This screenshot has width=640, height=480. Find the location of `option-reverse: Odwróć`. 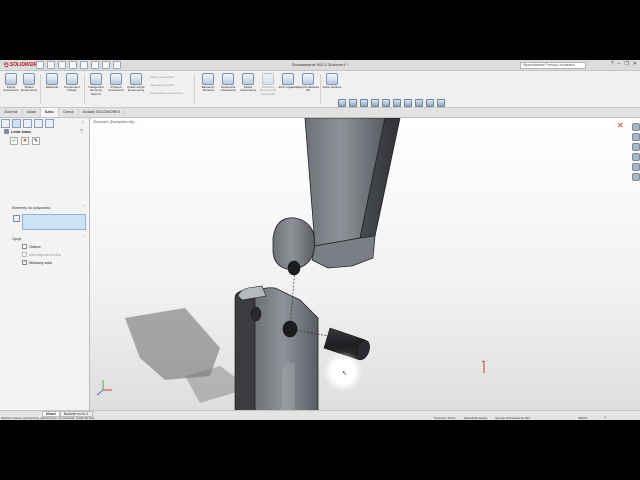

option-reverse: Odwróć is located at coordinates (31, 246).